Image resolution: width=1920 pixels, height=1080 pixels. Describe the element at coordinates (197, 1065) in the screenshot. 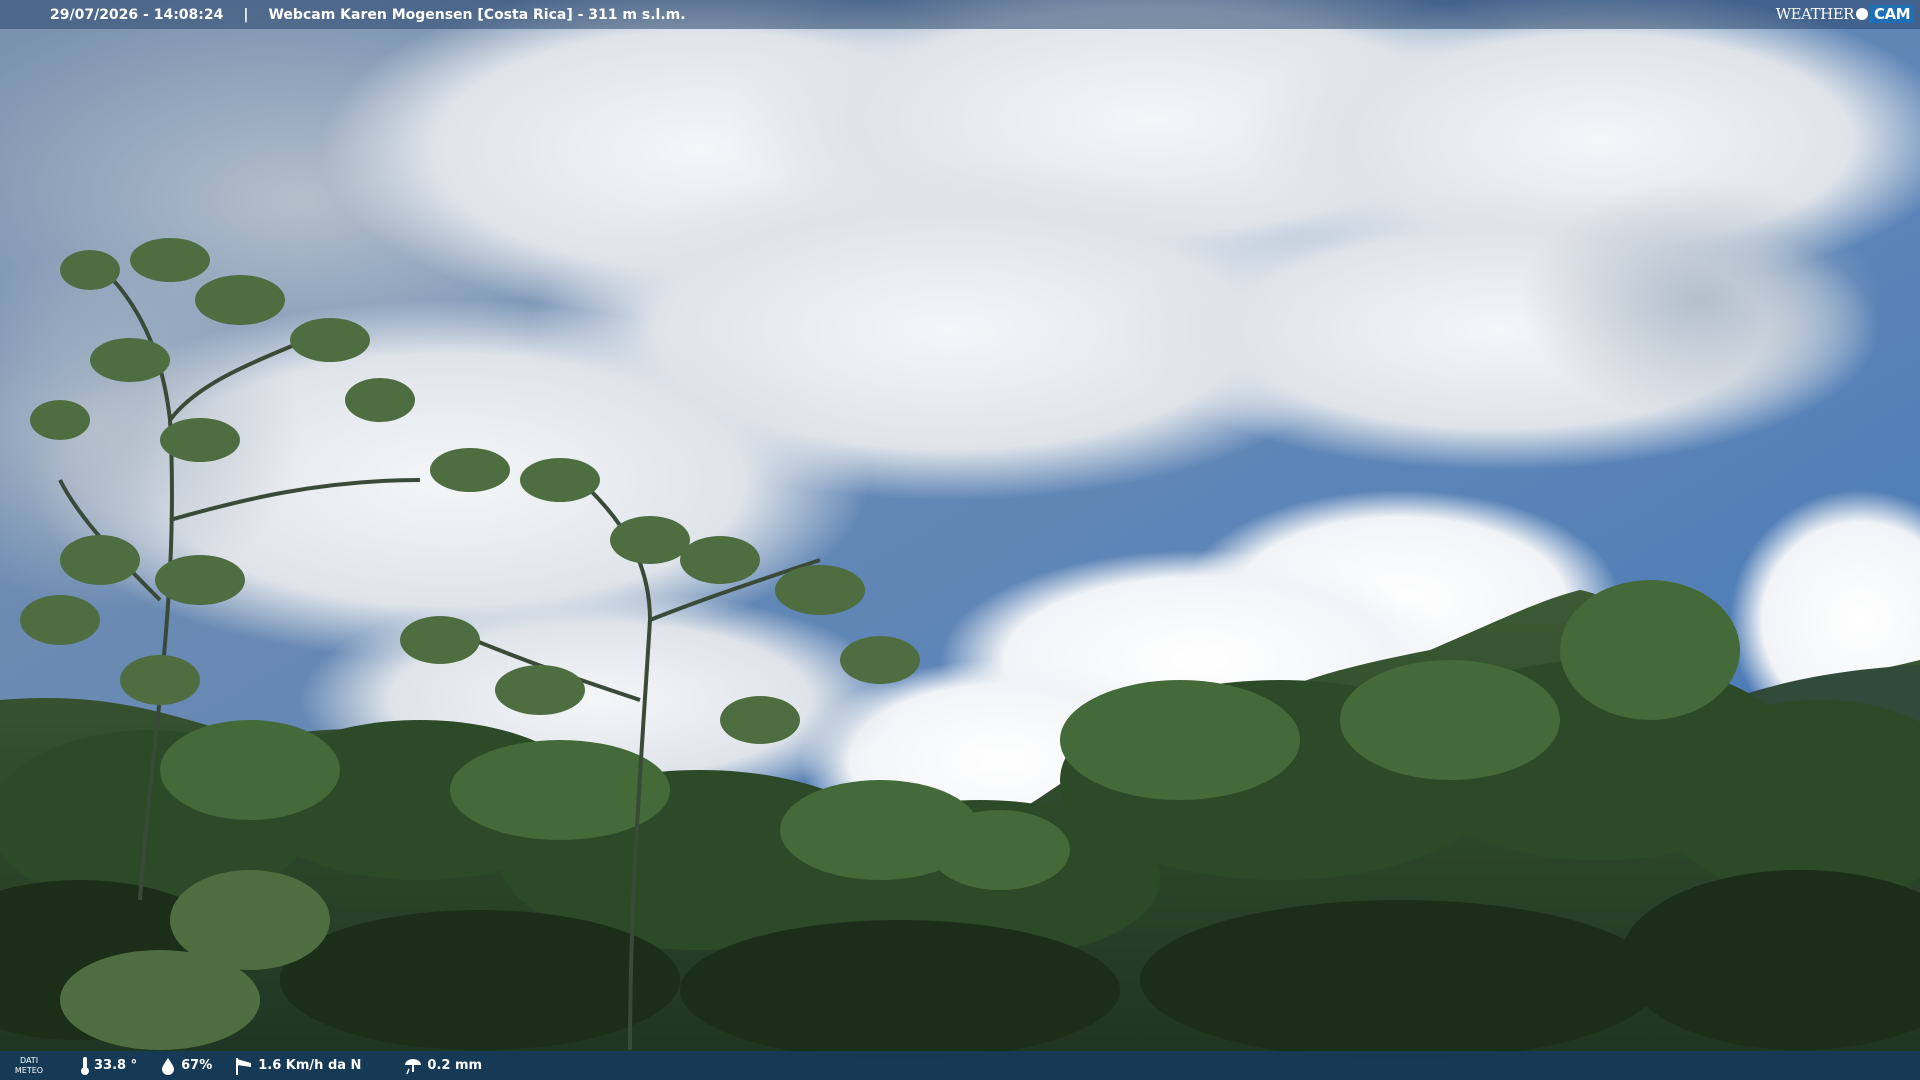

I see `humidity-value: 67%` at that location.